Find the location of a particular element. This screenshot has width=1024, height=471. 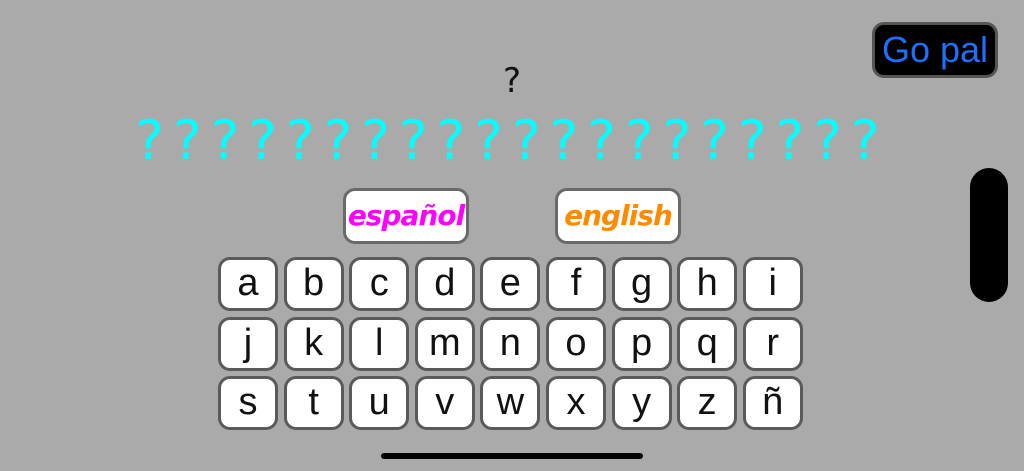

key-r: r is located at coordinates (772, 343).